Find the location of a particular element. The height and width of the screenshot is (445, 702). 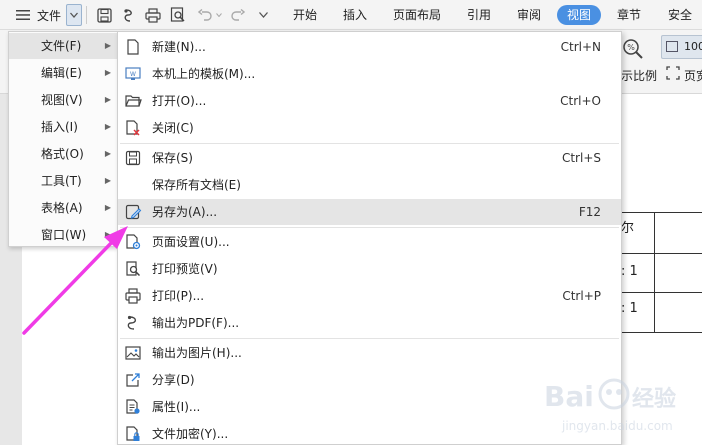

svg-text: 经验 is located at coordinates (654, 399).